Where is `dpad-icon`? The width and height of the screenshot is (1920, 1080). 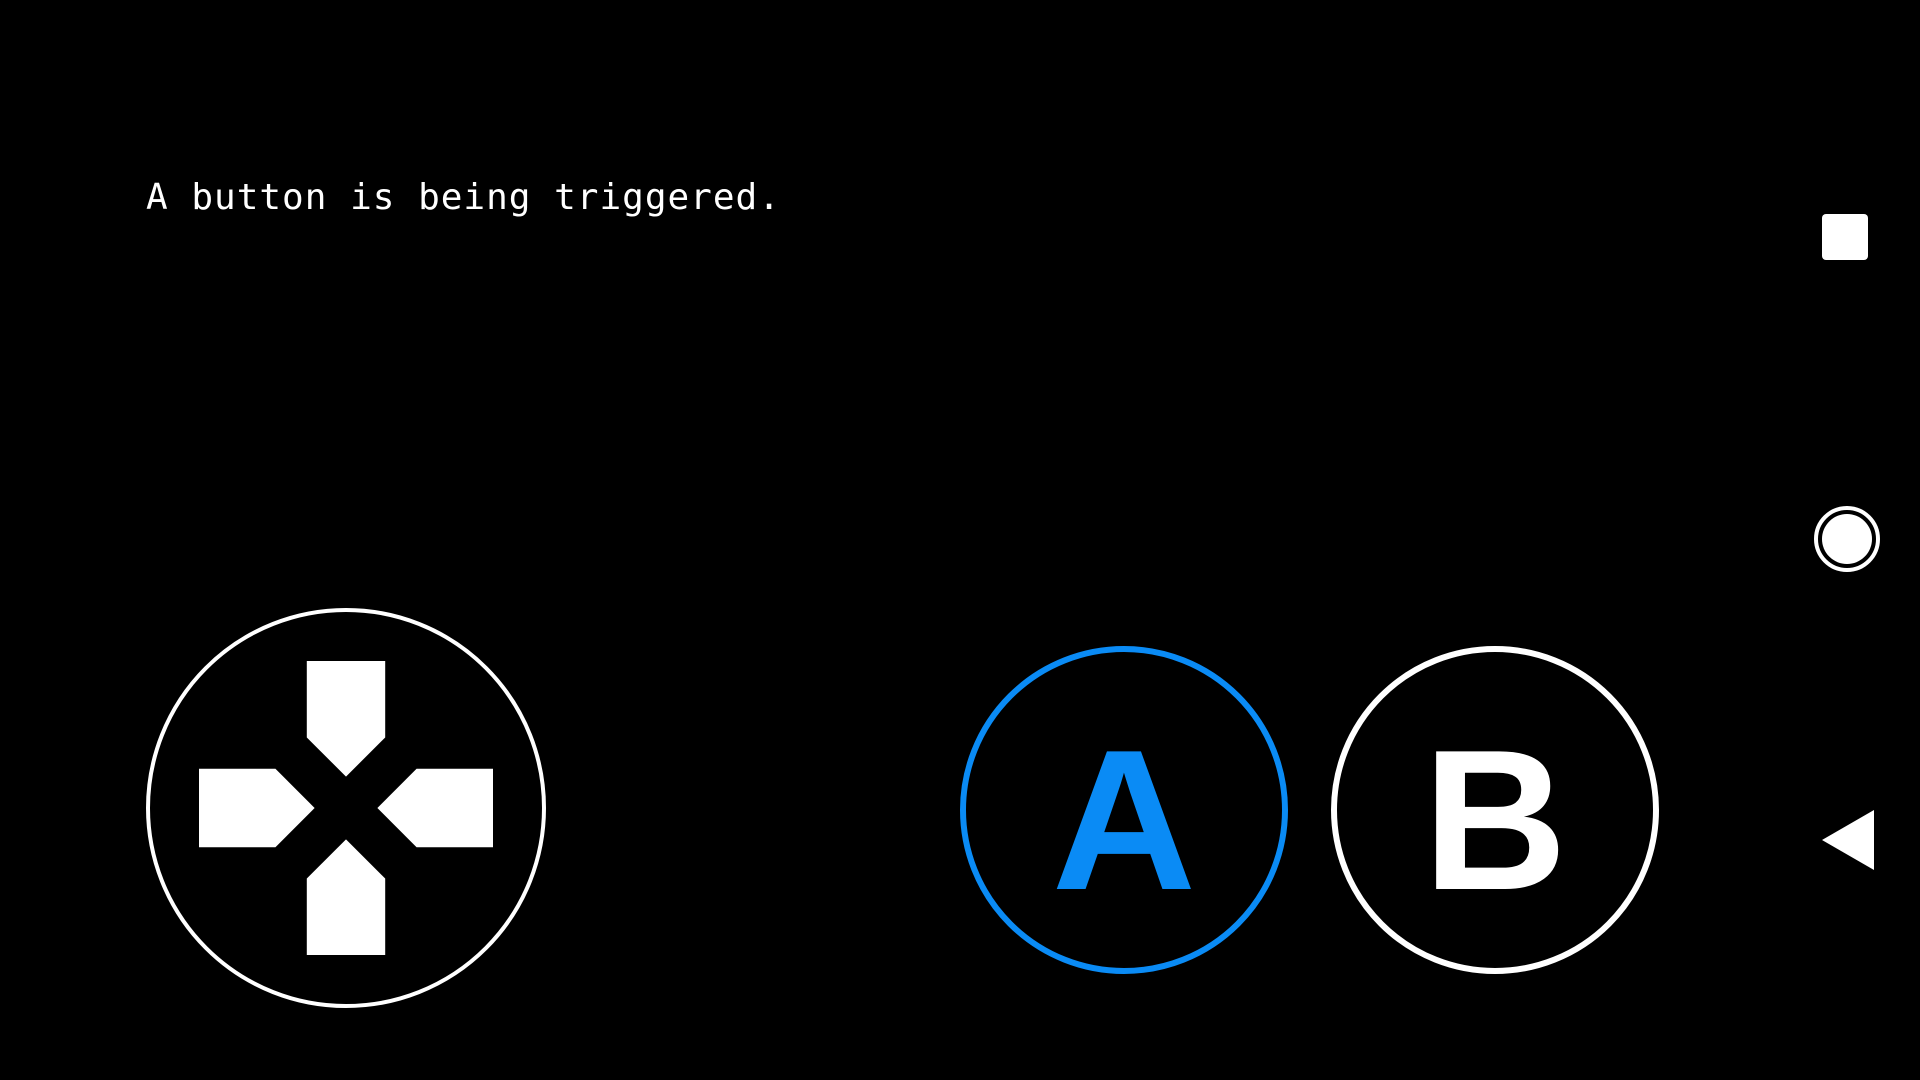 dpad-icon is located at coordinates (346, 808).